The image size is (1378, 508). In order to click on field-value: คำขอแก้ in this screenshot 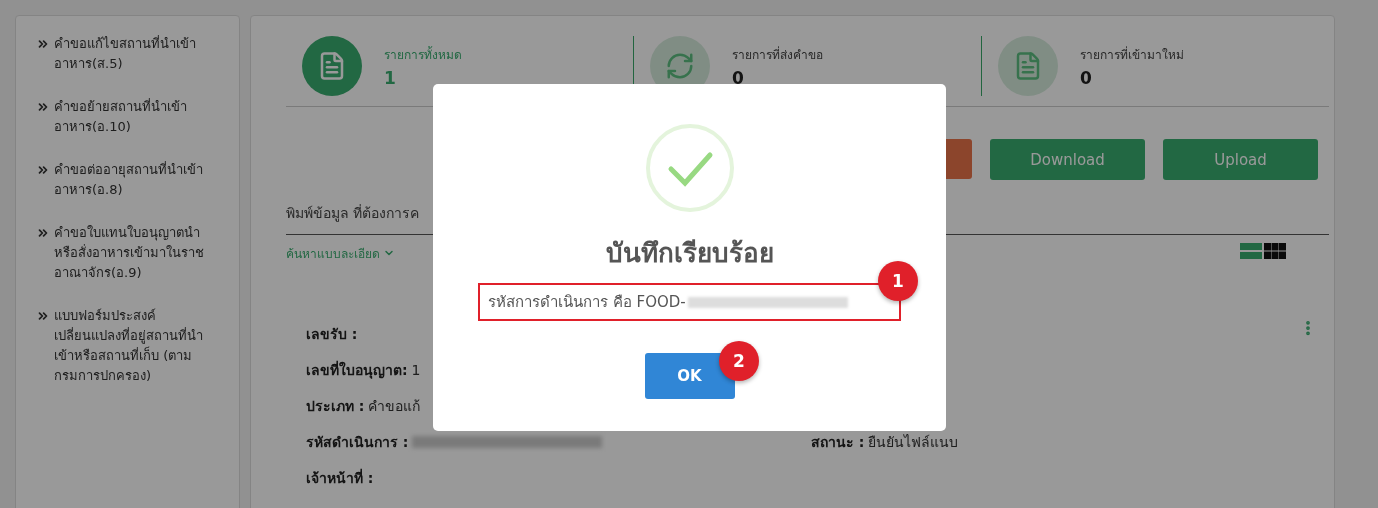, I will do `click(394, 406)`.